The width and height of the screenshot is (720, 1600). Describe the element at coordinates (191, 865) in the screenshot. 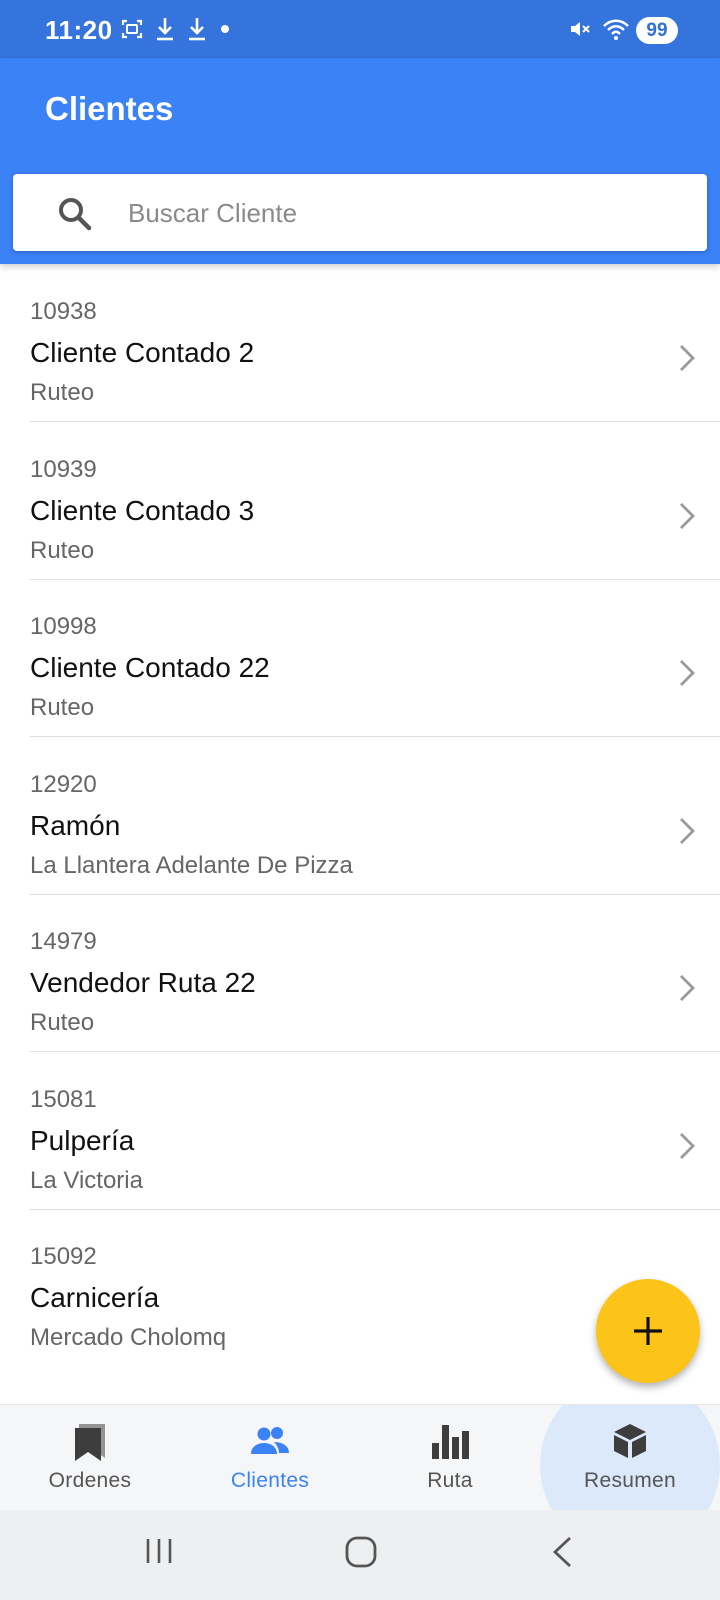

I see `client-address: La Llantera Adelante De Pizza` at that location.